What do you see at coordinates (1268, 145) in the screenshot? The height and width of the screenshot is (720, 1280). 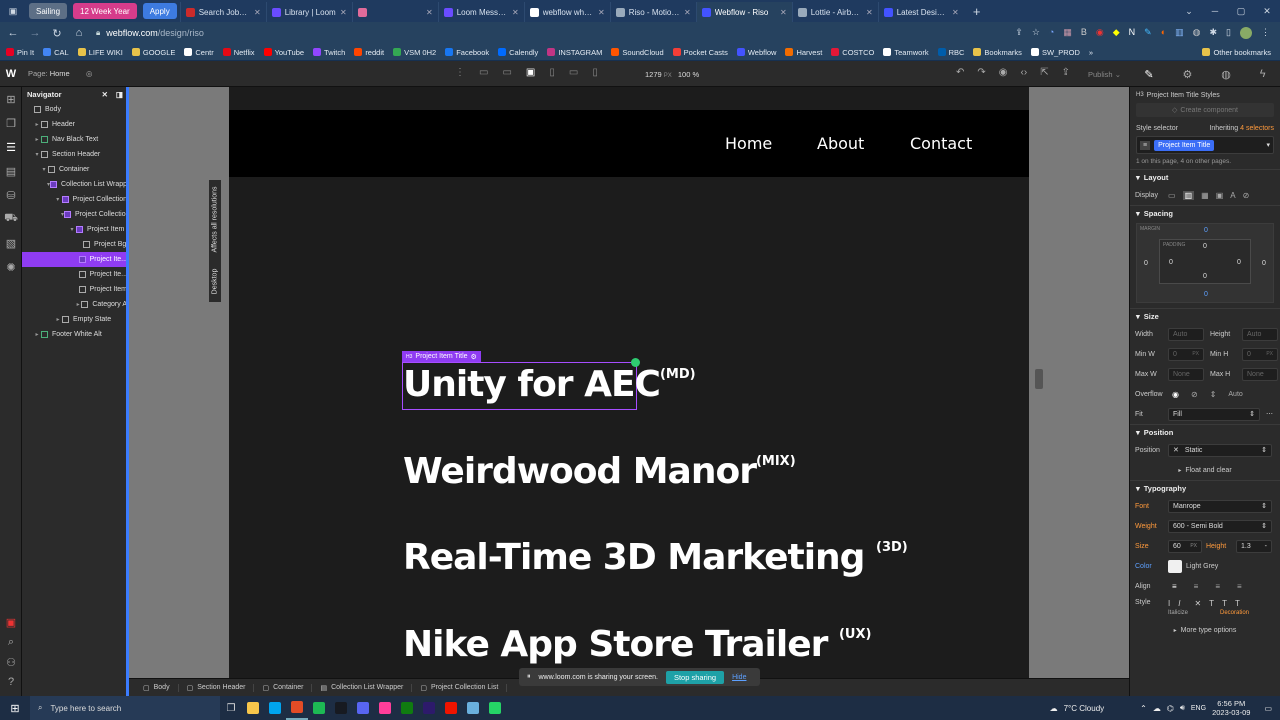 I see `chevron-down-icon: ▾` at bounding box center [1268, 145].